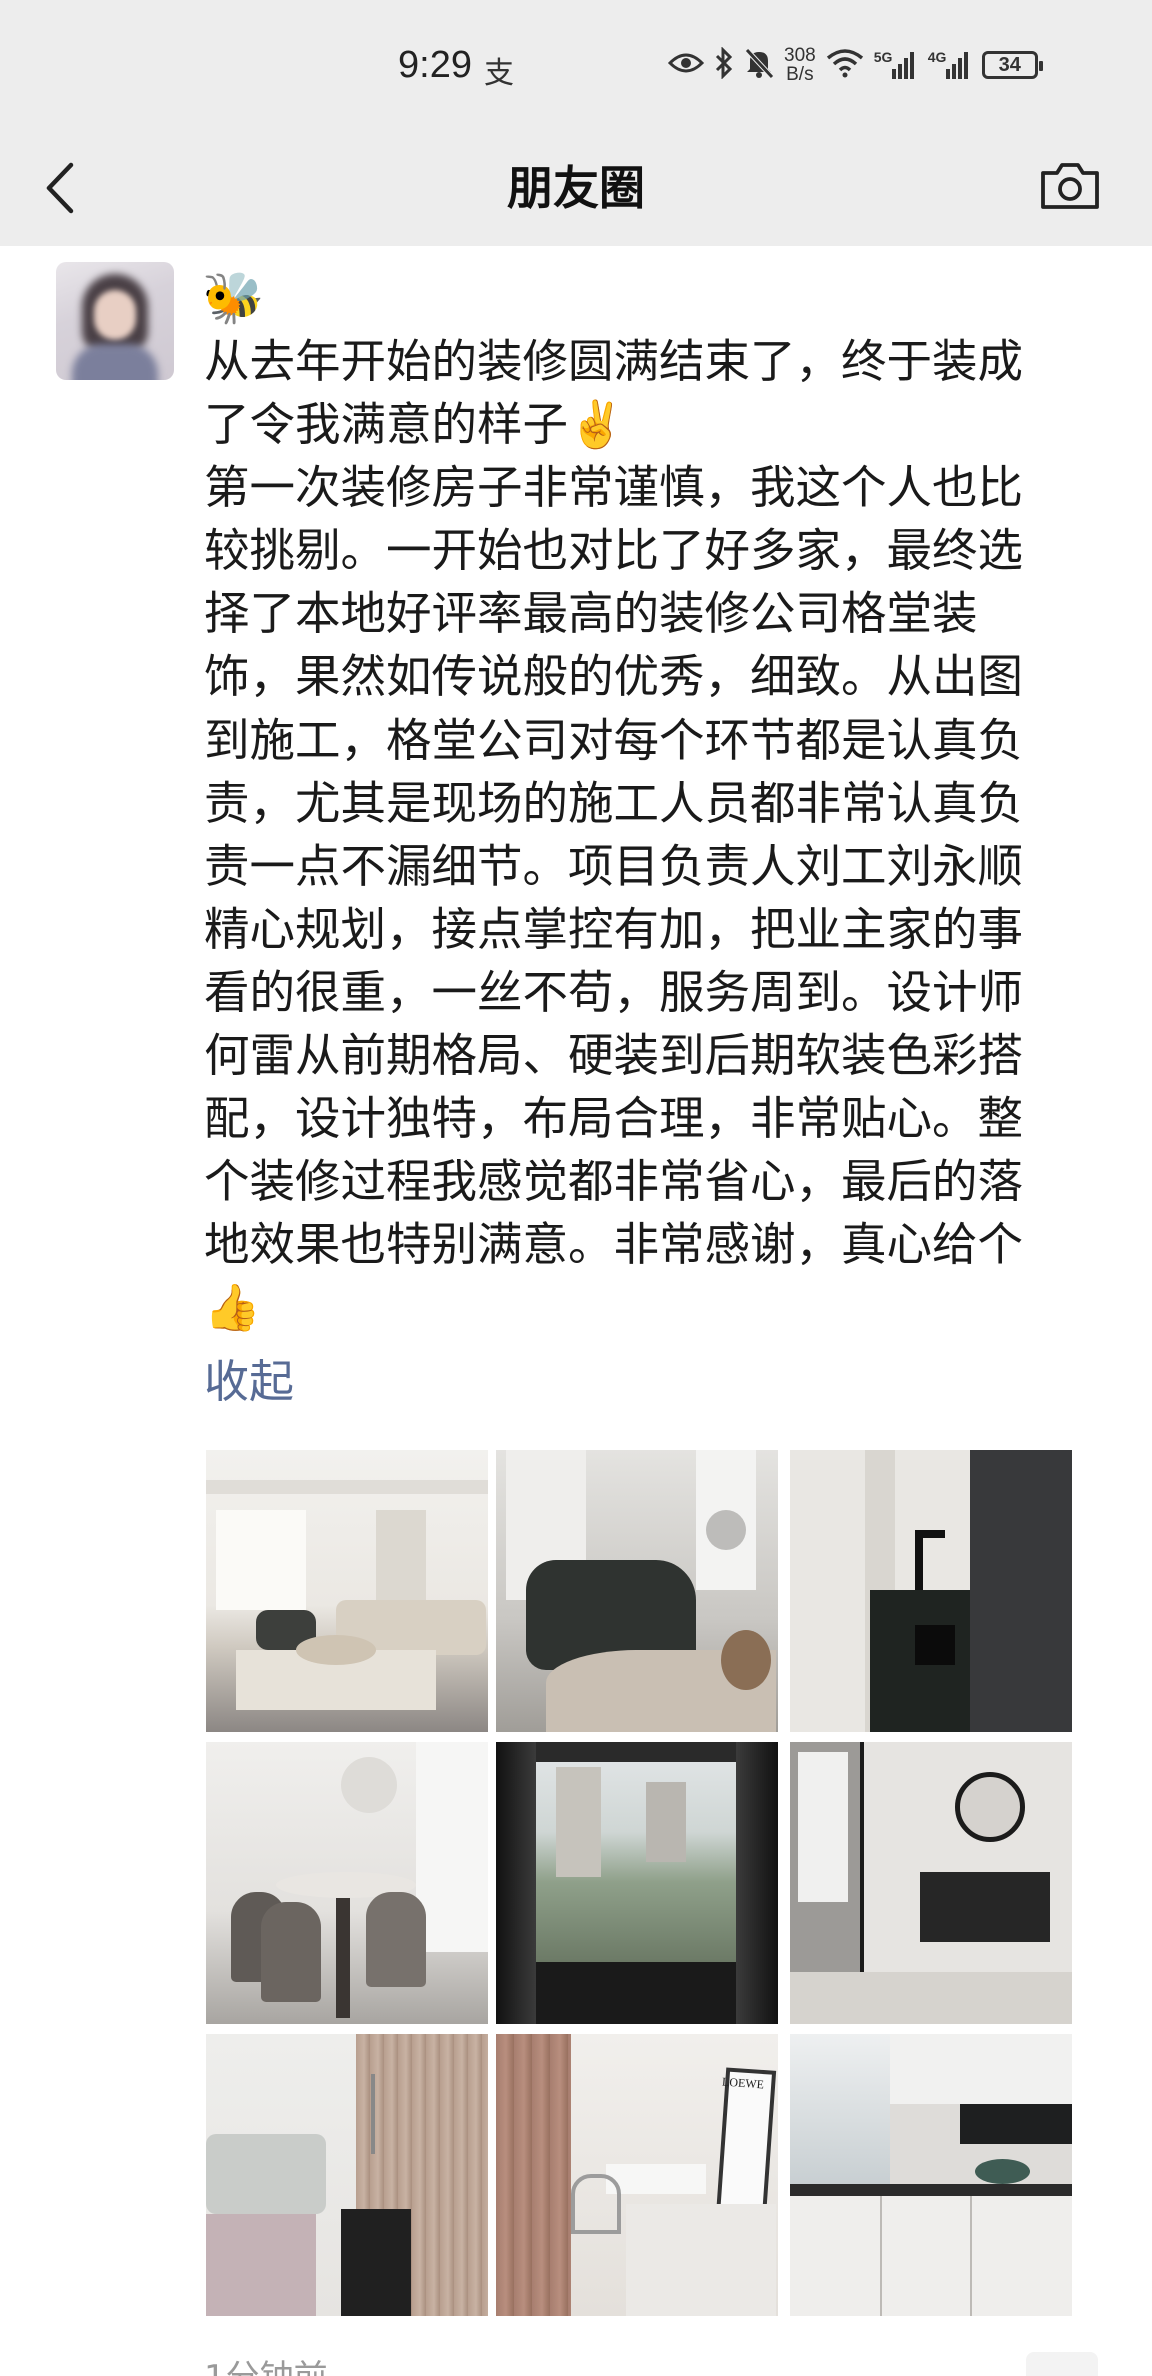 The height and width of the screenshot is (2376, 1152). What do you see at coordinates (800, 74) in the screenshot?
I see `net-speed-unit: B/s` at bounding box center [800, 74].